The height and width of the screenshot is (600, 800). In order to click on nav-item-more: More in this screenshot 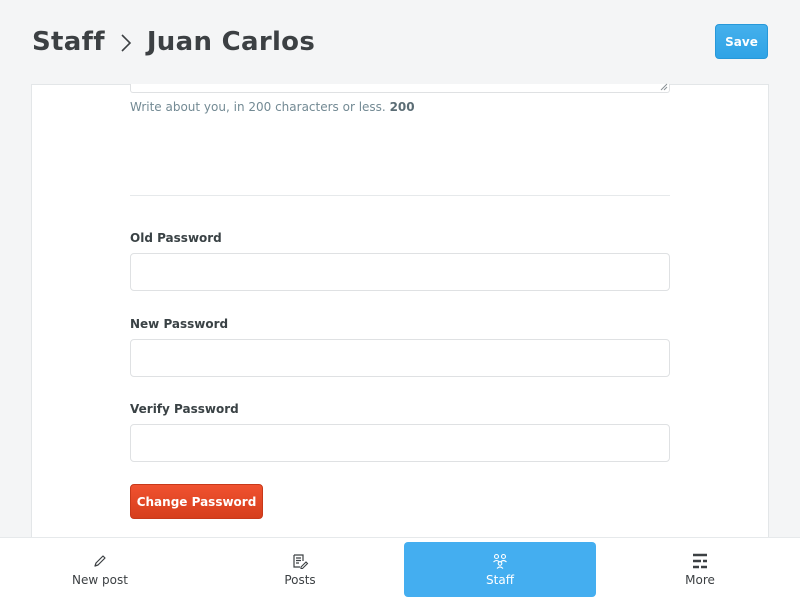, I will do `click(700, 569)`.